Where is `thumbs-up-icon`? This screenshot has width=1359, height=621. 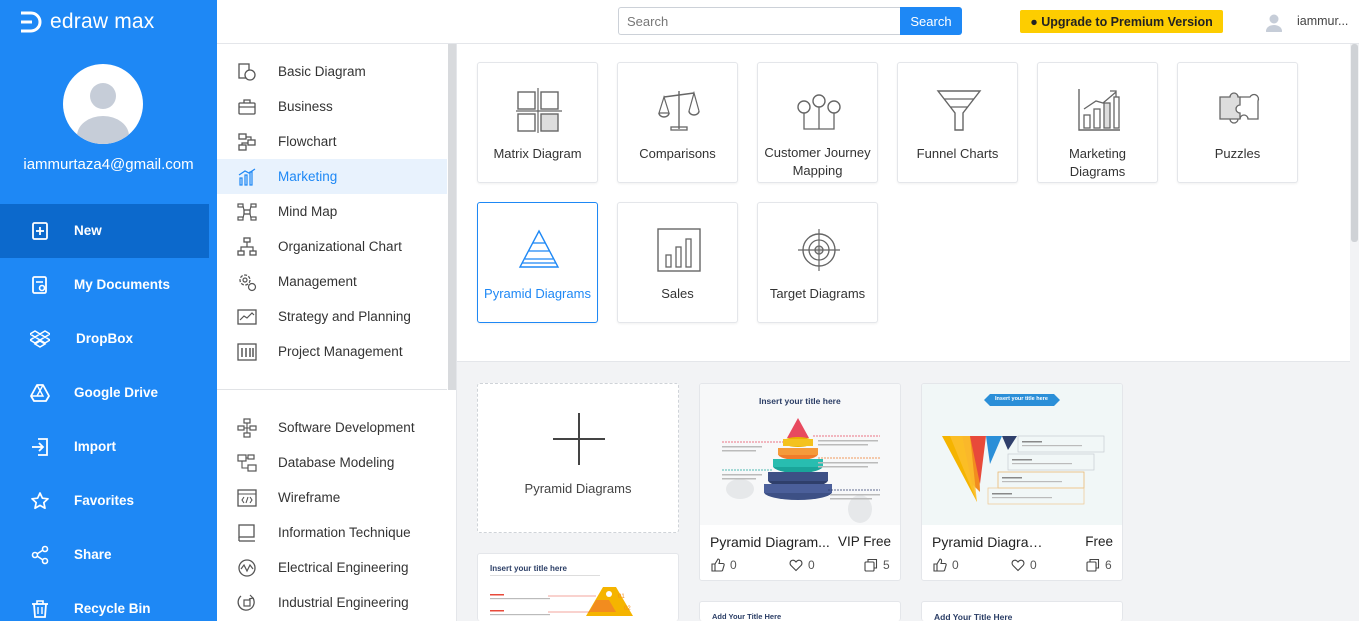 thumbs-up-icon is located at coordinates (718, 565).